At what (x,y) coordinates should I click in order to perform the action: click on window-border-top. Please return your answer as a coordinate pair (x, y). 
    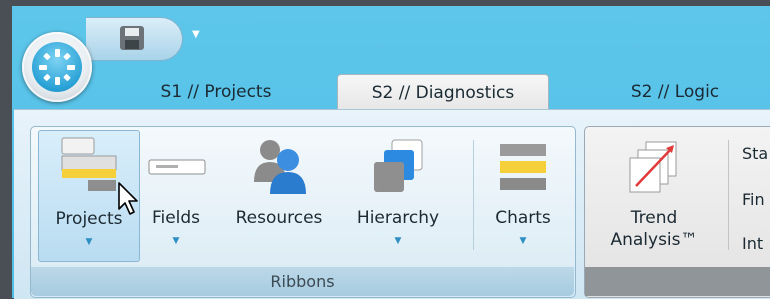
    Looking at the image, I should click on (385, 3).